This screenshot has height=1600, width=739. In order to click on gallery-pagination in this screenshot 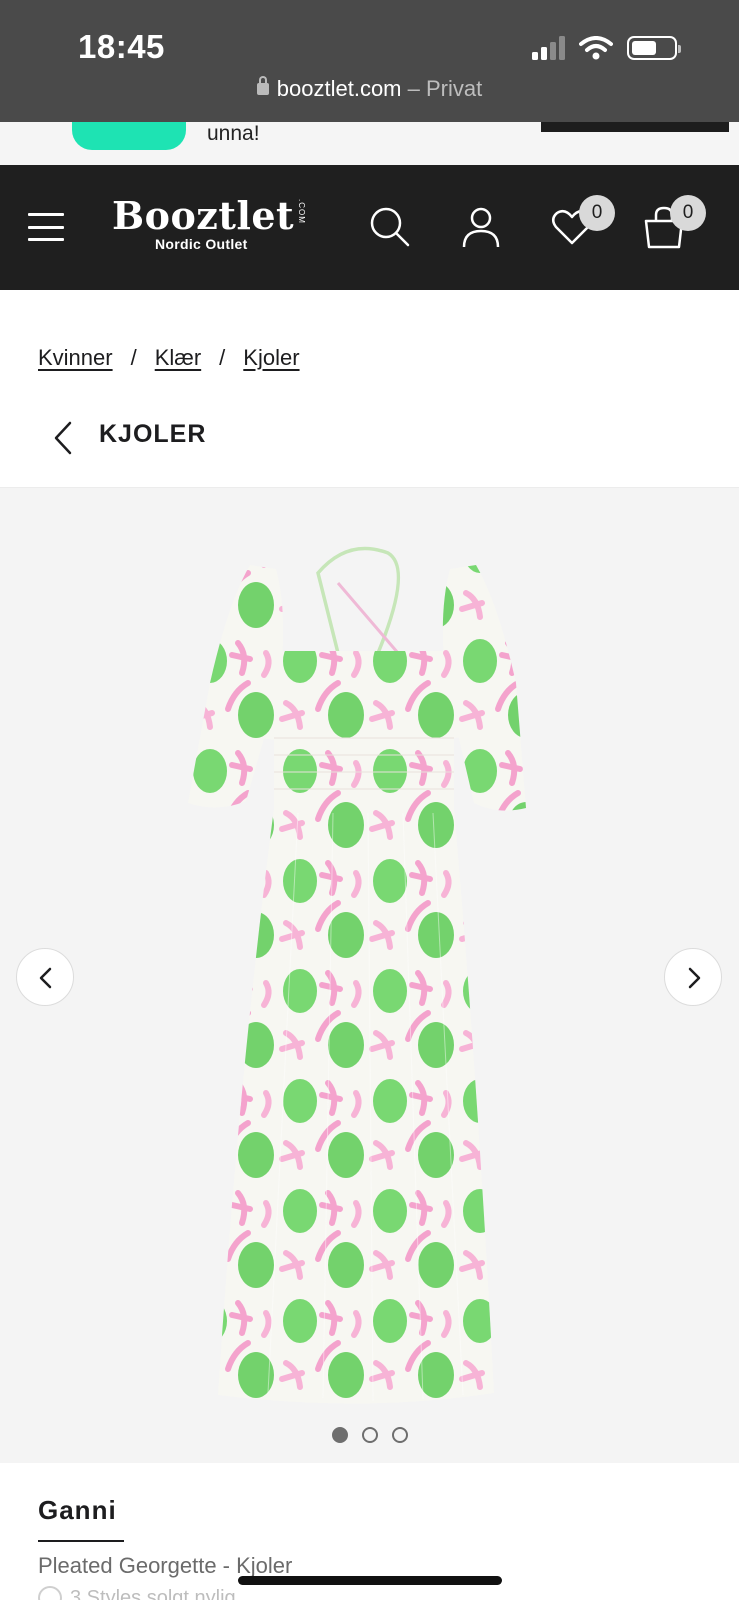, I will do `click(369, 1435)`.